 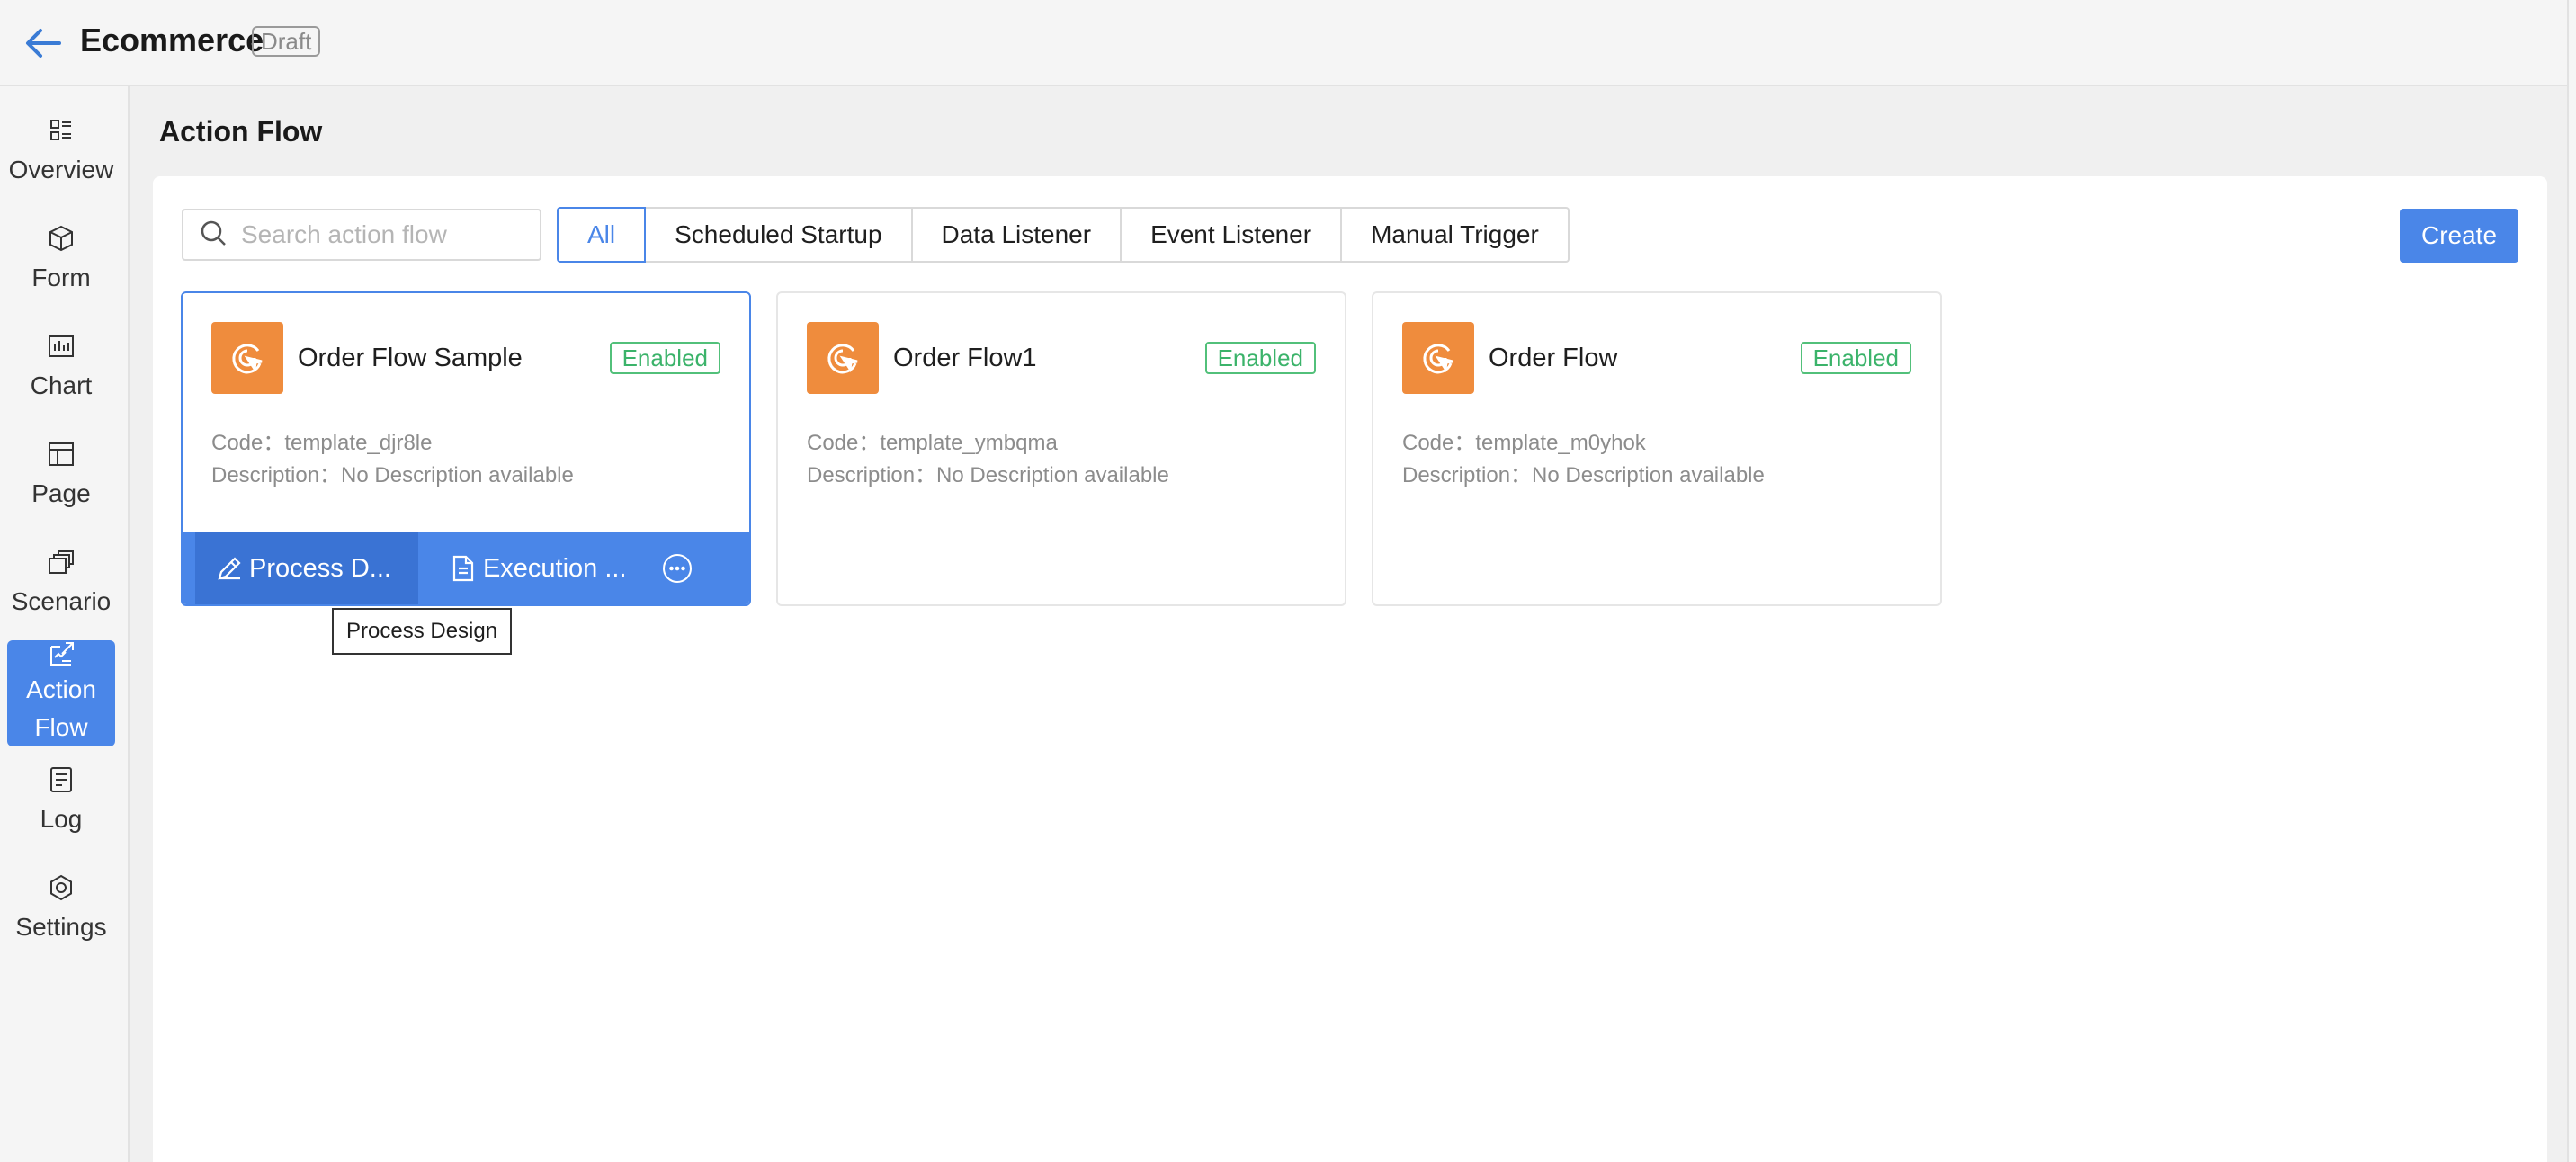 I want to click on card-title: Order Flow, so click(x=1553, y=358).